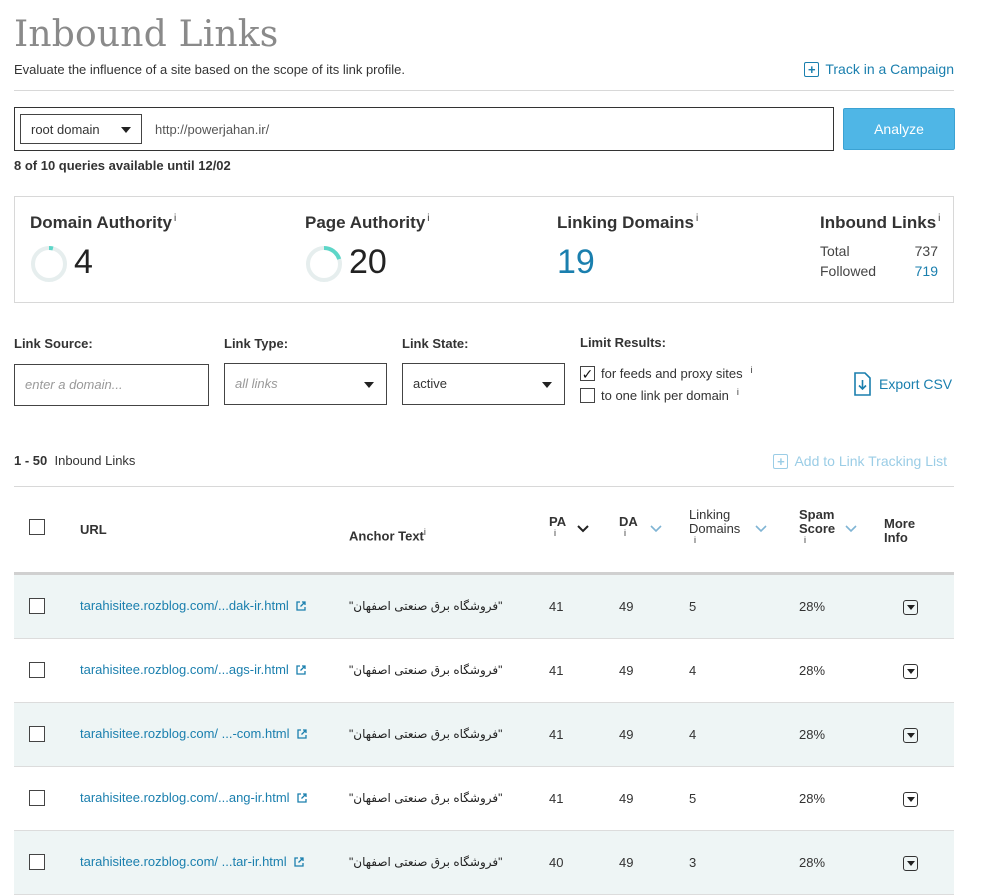  What do you see at coordinates (879, 271) in the screenshot?
I see `inbound-followed-row: Followed 719` at bounding box center [879, 271].